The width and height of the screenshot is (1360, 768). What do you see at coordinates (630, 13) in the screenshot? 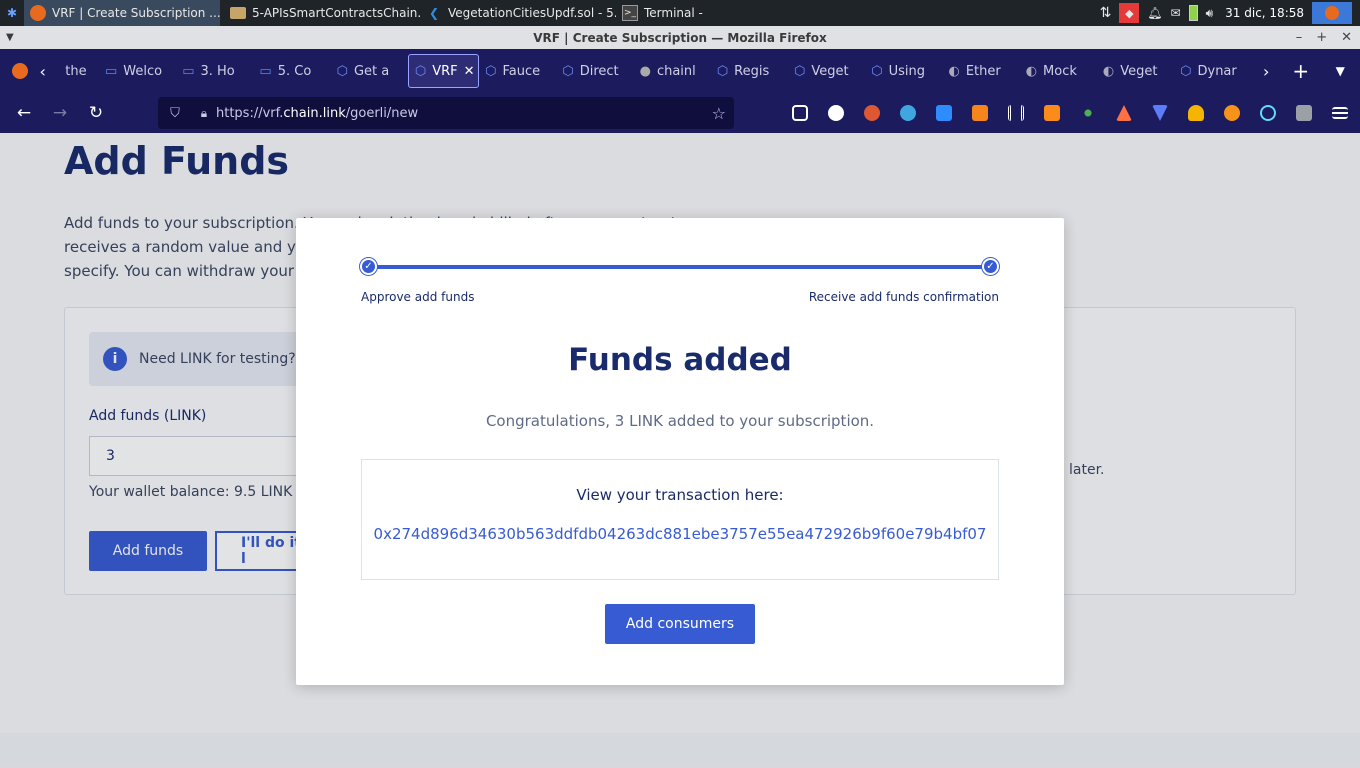
I see `terminal-icon: >_` at bounding box center [630, 13].